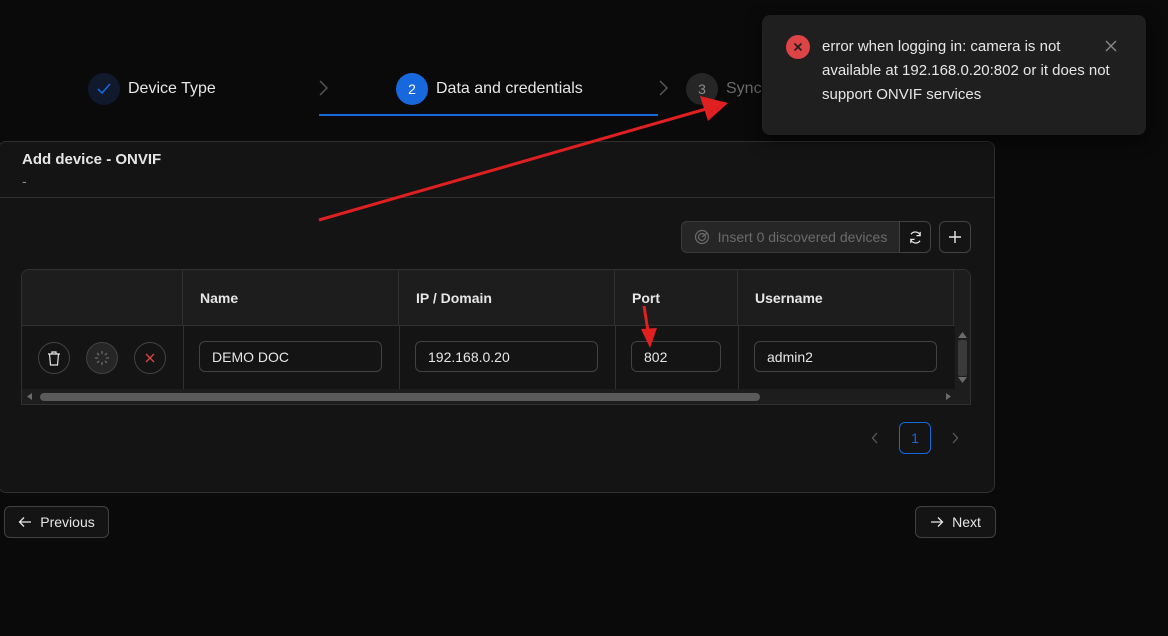 This screenshot has width=1168, height=636. I want to click on previous-label: Previous, so click(67, 522).